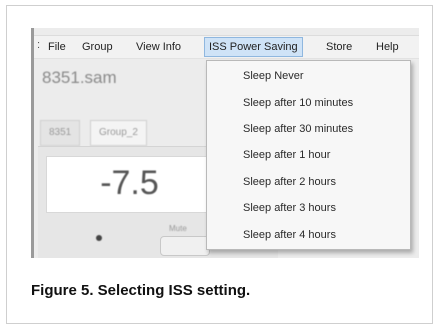 This screenshot has width=441, height=331. Describe the element at coordinates (178, 228) in the screenshot. I see `mute-label: Mute` at that location.